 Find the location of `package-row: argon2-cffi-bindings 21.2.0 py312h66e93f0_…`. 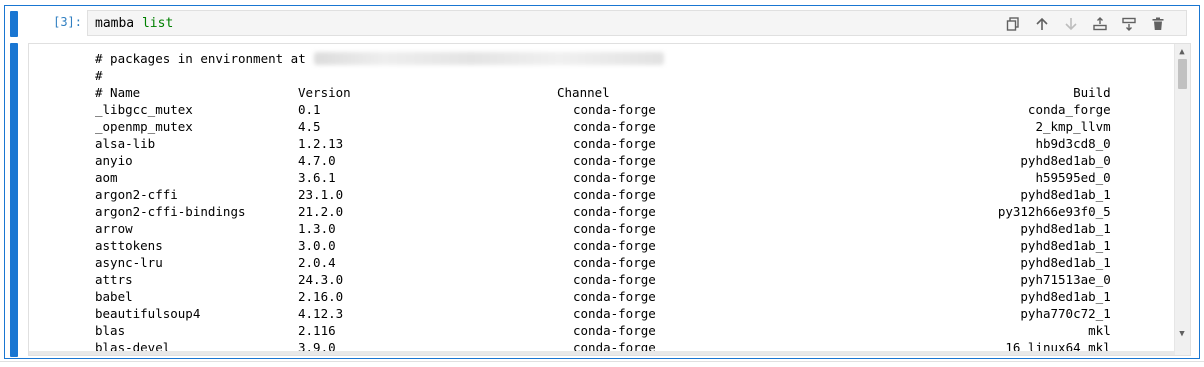

package-row: argon2-cffi-bindings 21.2.0 py312h66e93f0_… is located at coordinates (603, 211).